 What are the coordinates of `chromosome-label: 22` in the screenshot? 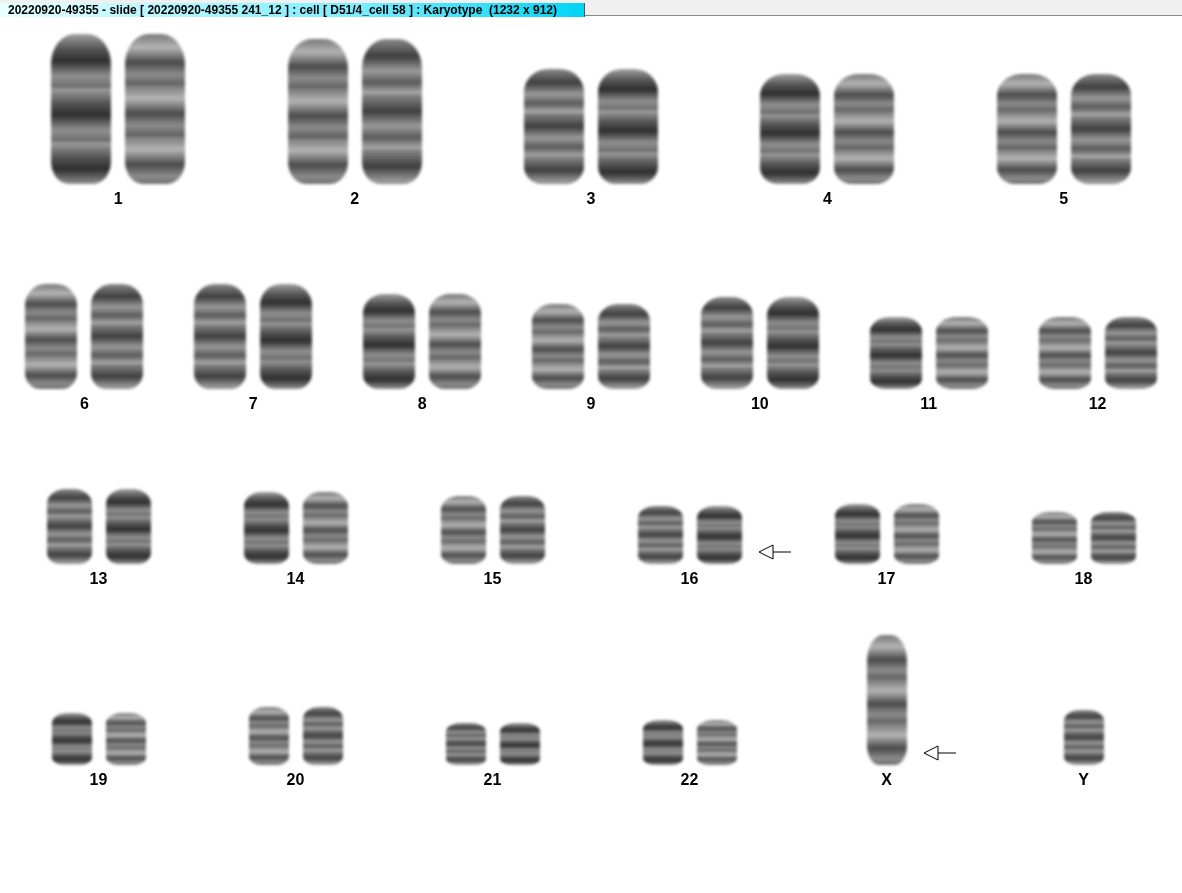 It's located at (689, 780).